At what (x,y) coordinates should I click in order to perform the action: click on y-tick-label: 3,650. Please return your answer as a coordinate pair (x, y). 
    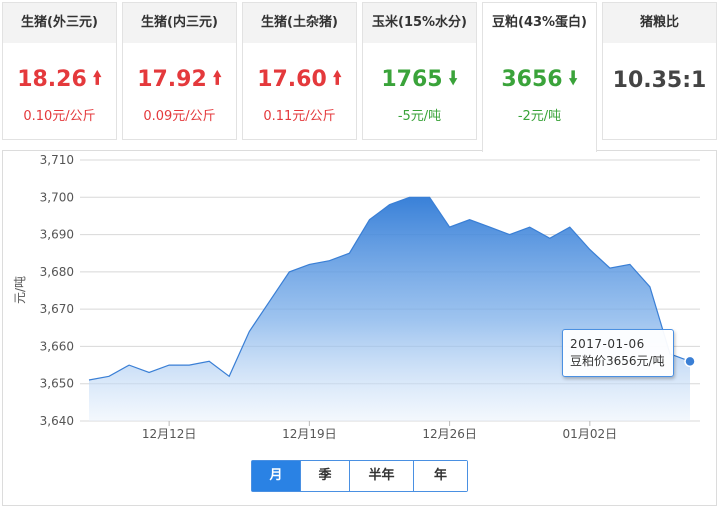
    Looking at the image, I should click on (57, 384).